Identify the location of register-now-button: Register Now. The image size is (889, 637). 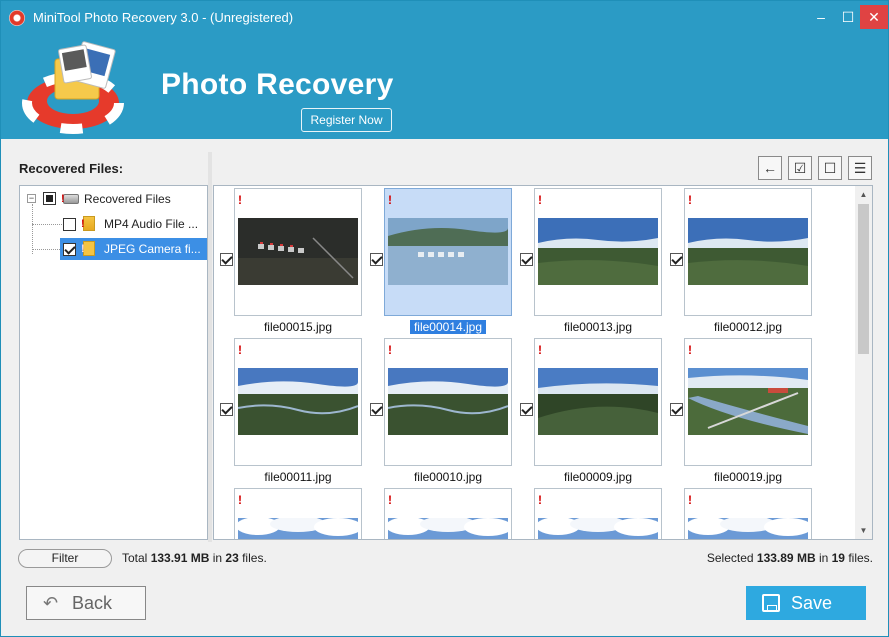
(346, 120).